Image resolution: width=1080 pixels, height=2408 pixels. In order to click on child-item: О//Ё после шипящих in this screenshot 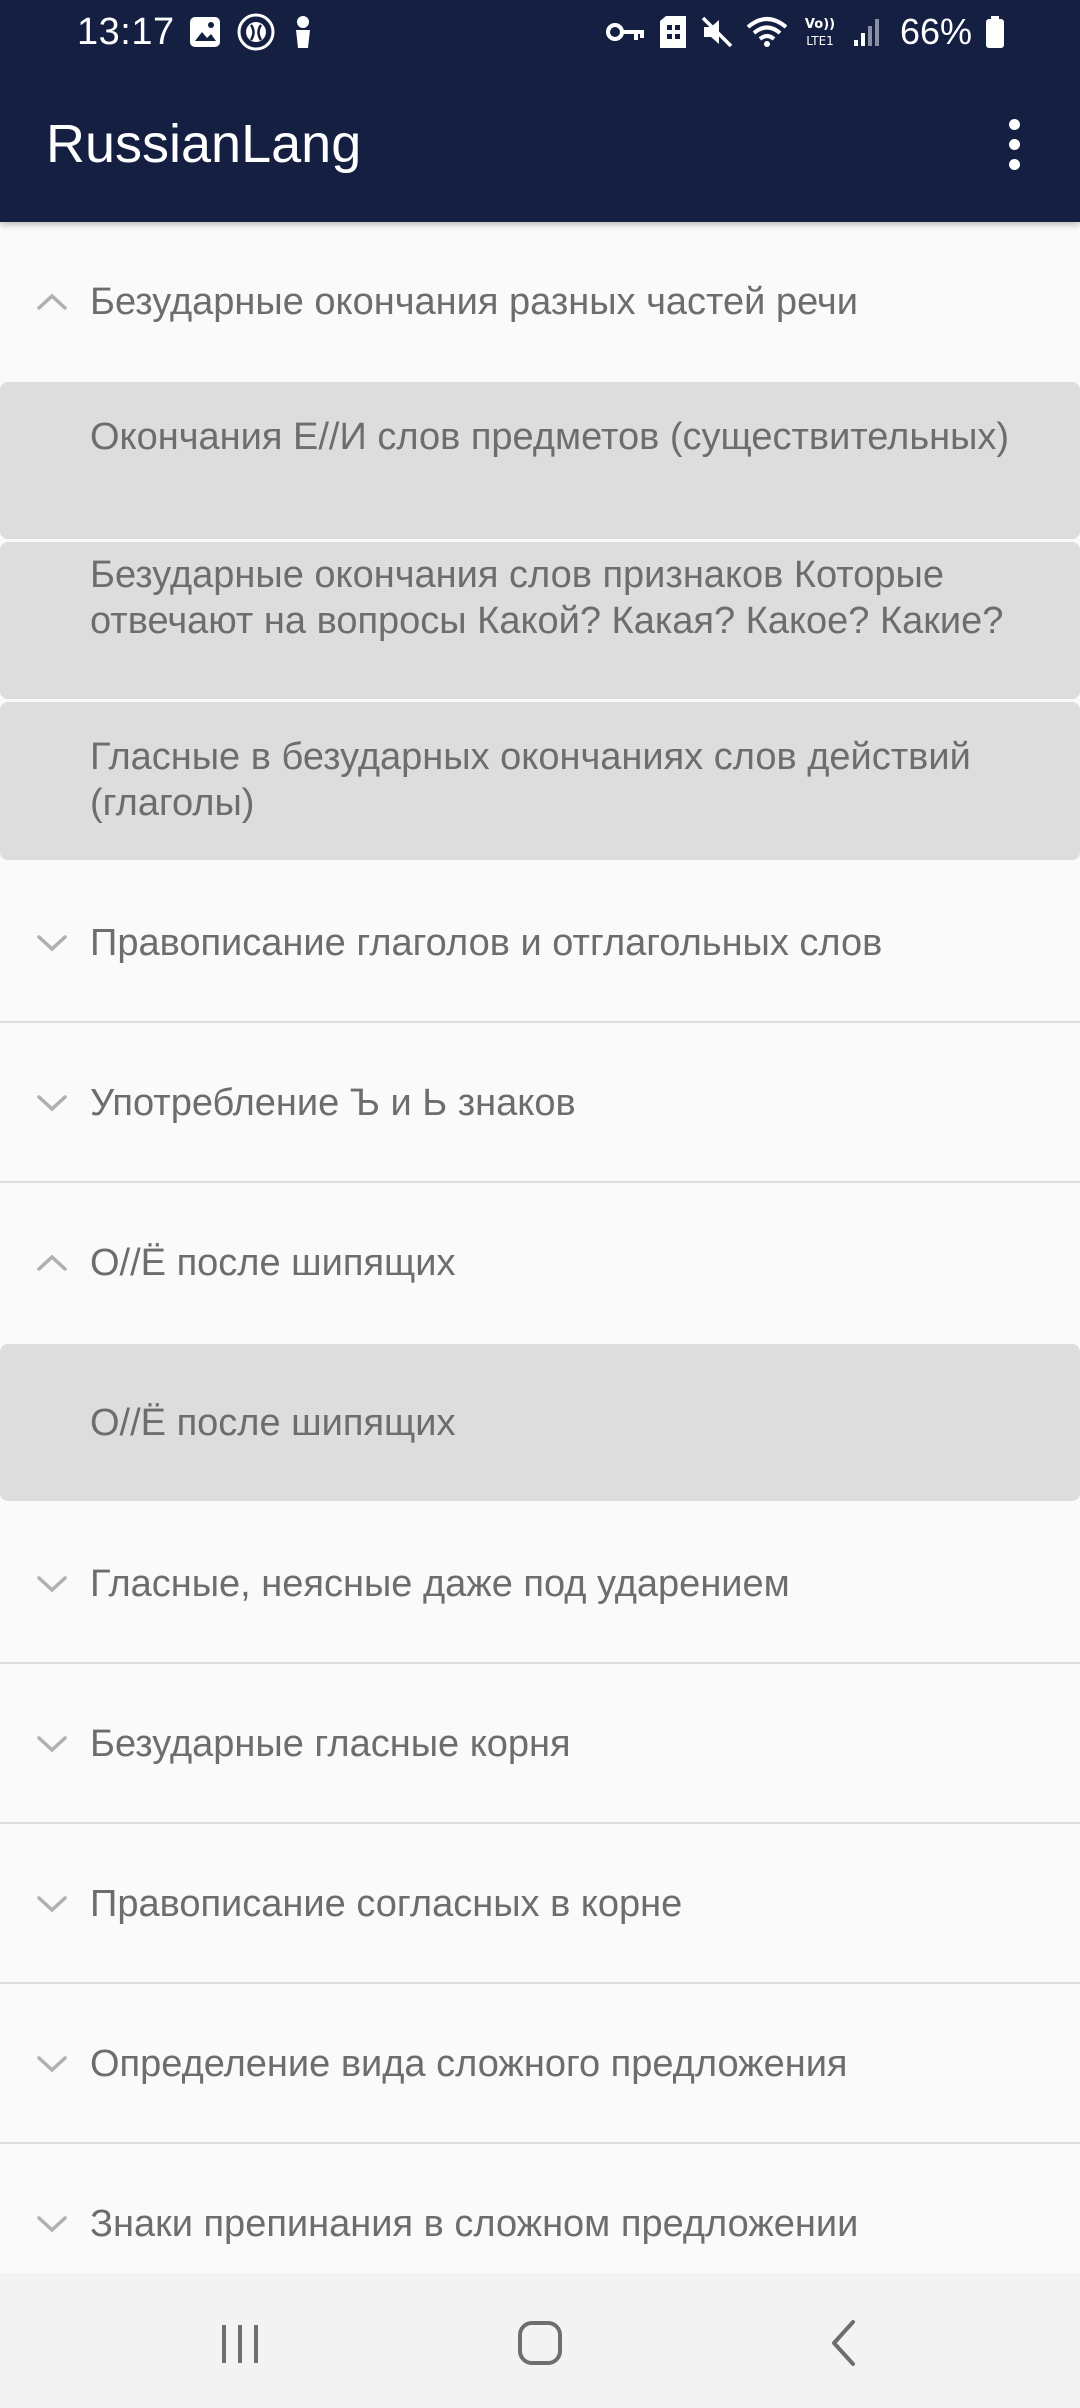, I will do `click(540, 1422)`.